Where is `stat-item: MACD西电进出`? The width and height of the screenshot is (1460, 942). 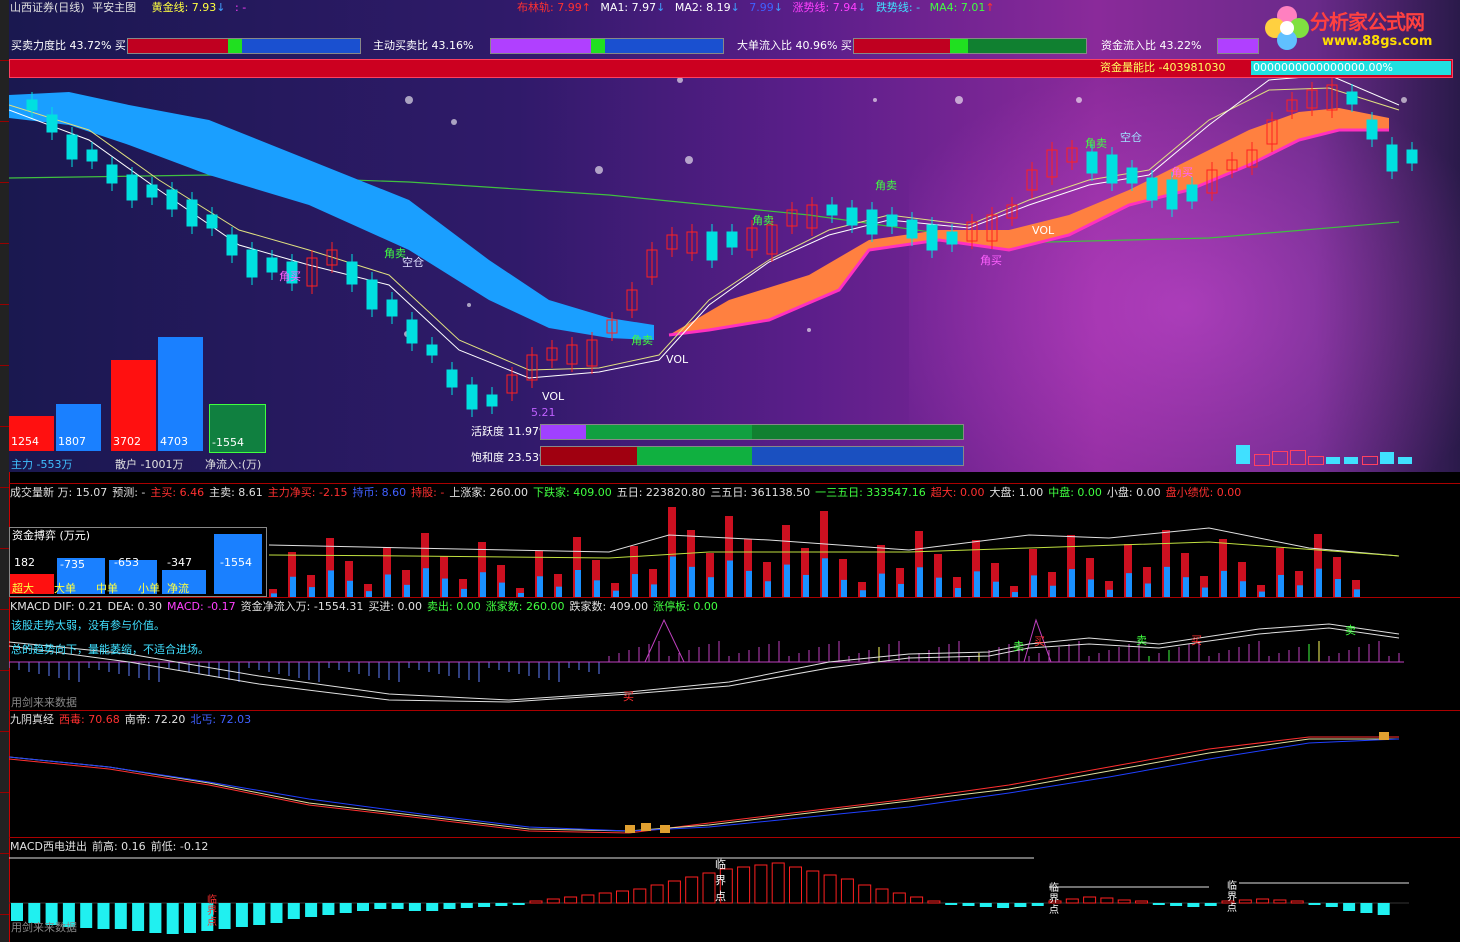 stat-item: MACD西电进出 is located at coordinates (48, 846).